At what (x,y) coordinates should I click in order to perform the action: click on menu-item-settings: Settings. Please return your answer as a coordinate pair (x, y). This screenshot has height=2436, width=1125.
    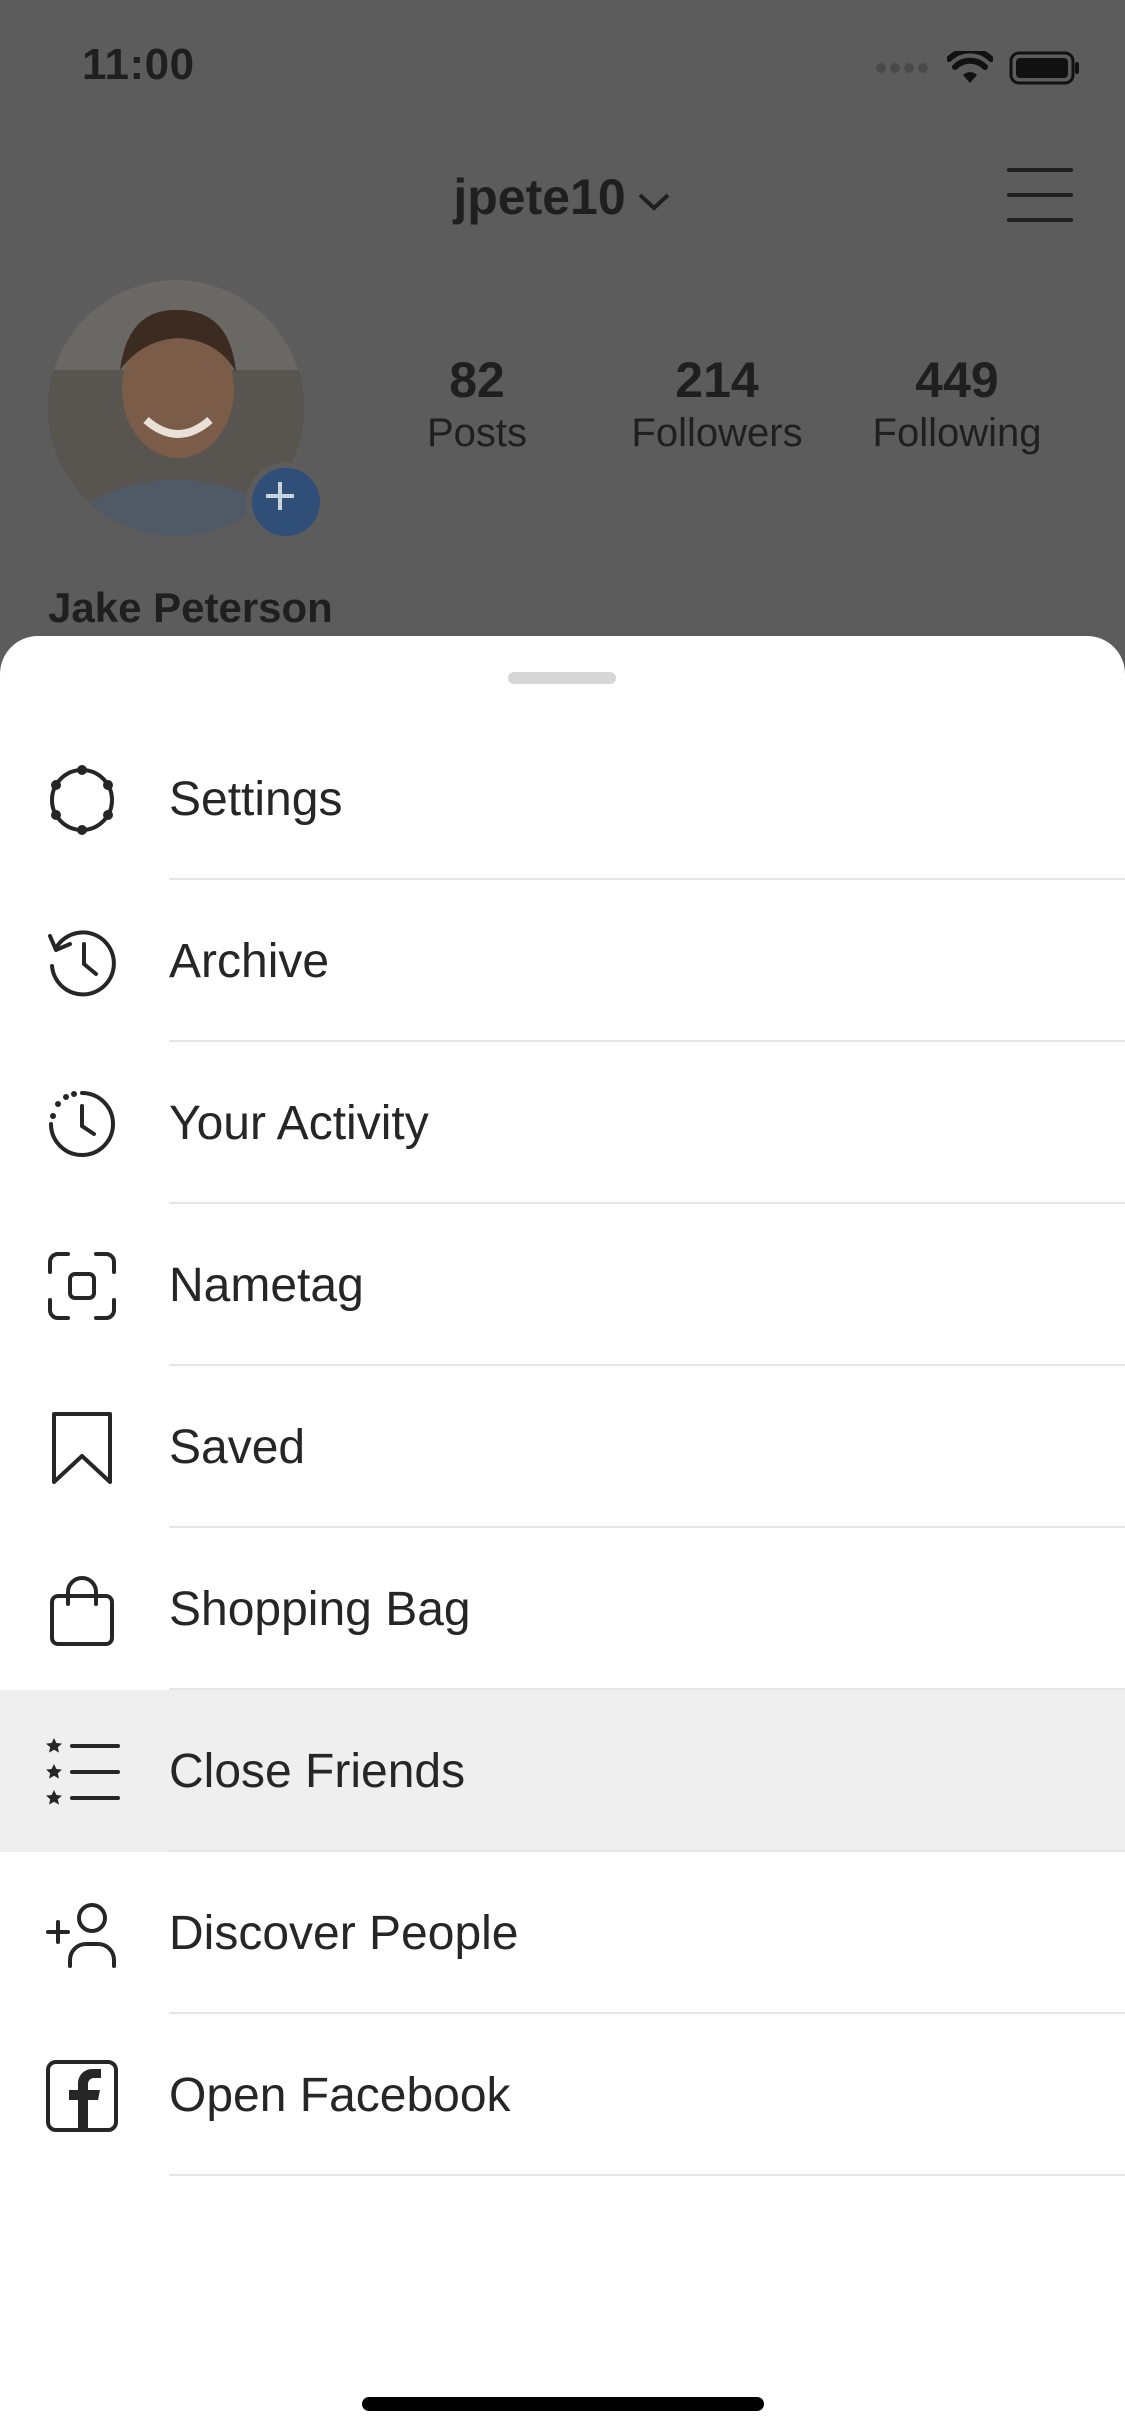
    Looking at the image, I should click on (562, 799).